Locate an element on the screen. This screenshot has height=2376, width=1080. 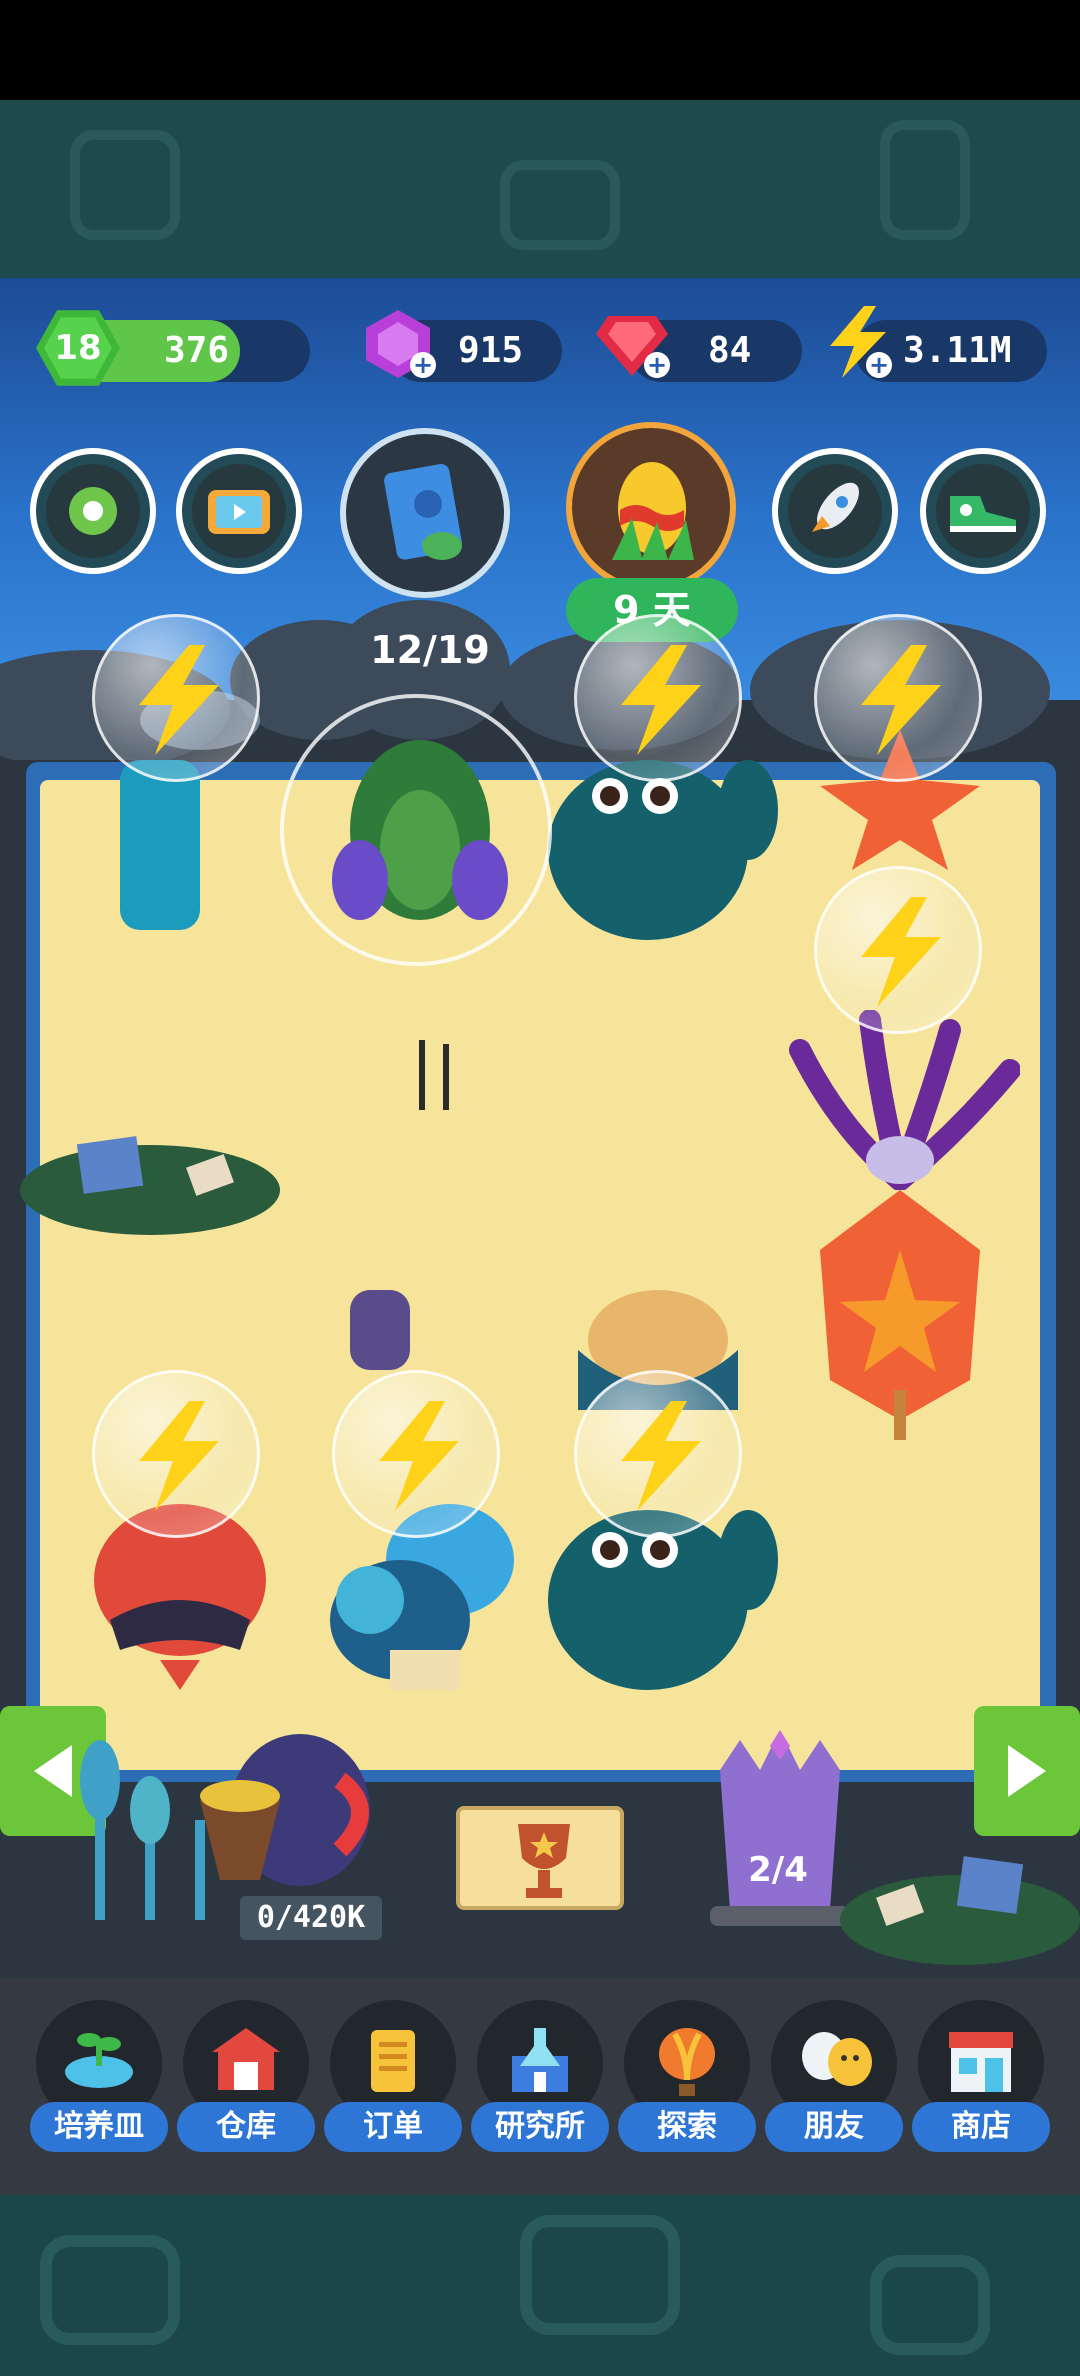
nav-label: 研究所 is located at coordinates (540, 2127).